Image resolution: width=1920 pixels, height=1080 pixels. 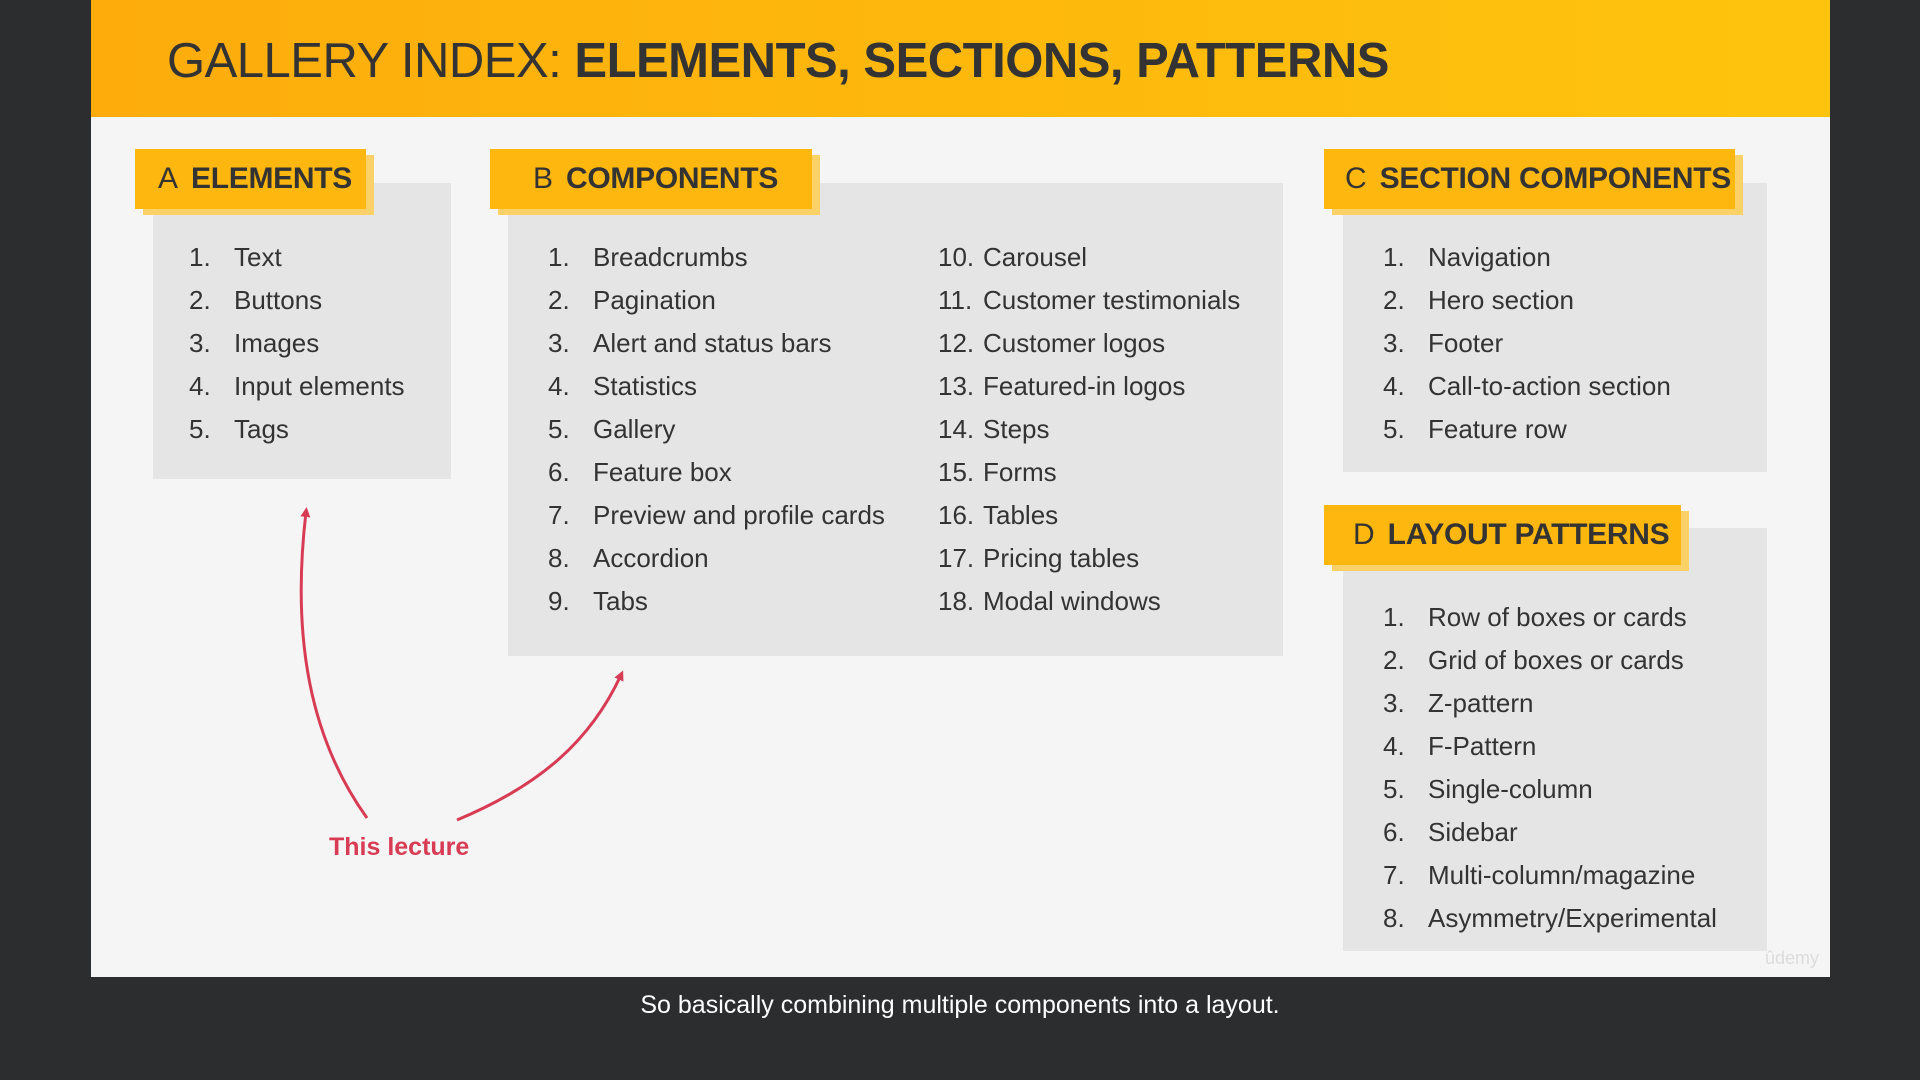 I want to click on list-item: 3. Images, so click(x=297, y=343).